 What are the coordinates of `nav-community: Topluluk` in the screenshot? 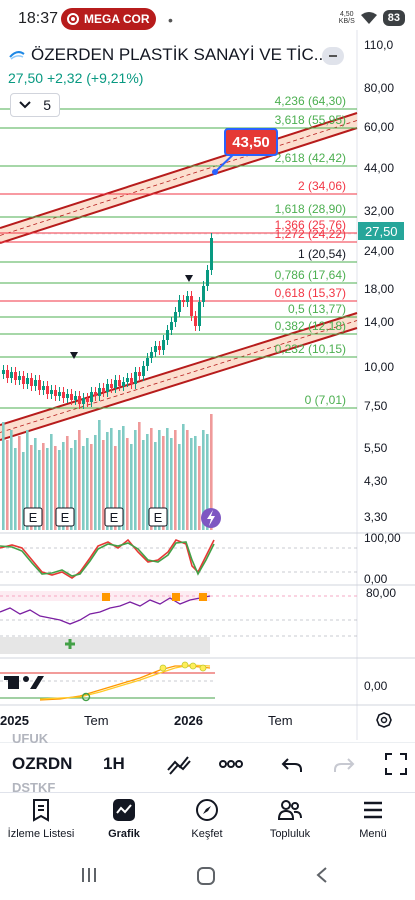 It's located at (290, 819).